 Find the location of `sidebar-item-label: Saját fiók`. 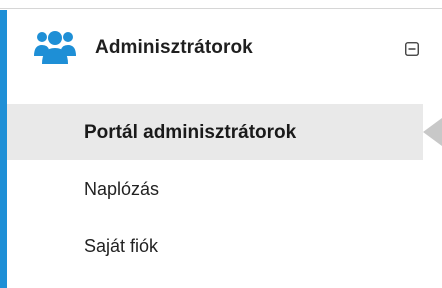

sidebar-item-label: Saját fiók is located at coordinates (121, 246).